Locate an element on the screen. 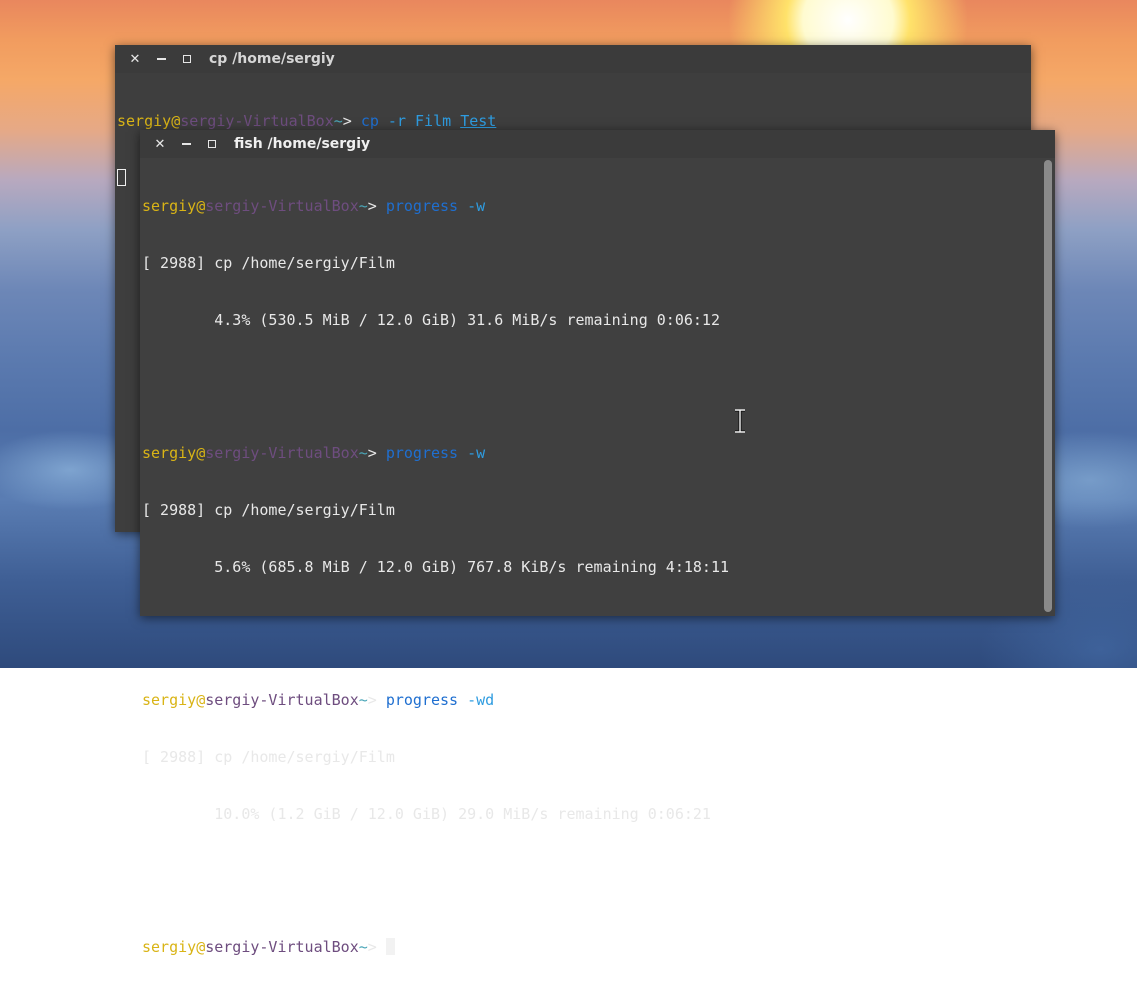 The width and height of the screenshot is (1137, 995). command-text: cp is located at coordinates (369, 121).